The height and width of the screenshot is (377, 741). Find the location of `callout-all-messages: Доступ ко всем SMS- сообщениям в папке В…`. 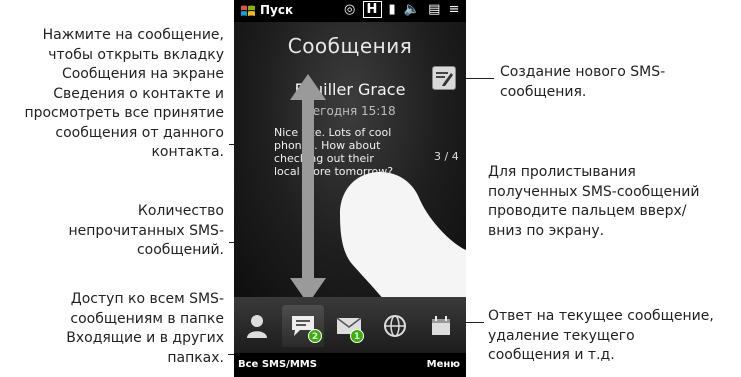

callout-all-messages: Доступ ко всем SMS- сообщениям в папке В… is located at coordinates (145, 328).